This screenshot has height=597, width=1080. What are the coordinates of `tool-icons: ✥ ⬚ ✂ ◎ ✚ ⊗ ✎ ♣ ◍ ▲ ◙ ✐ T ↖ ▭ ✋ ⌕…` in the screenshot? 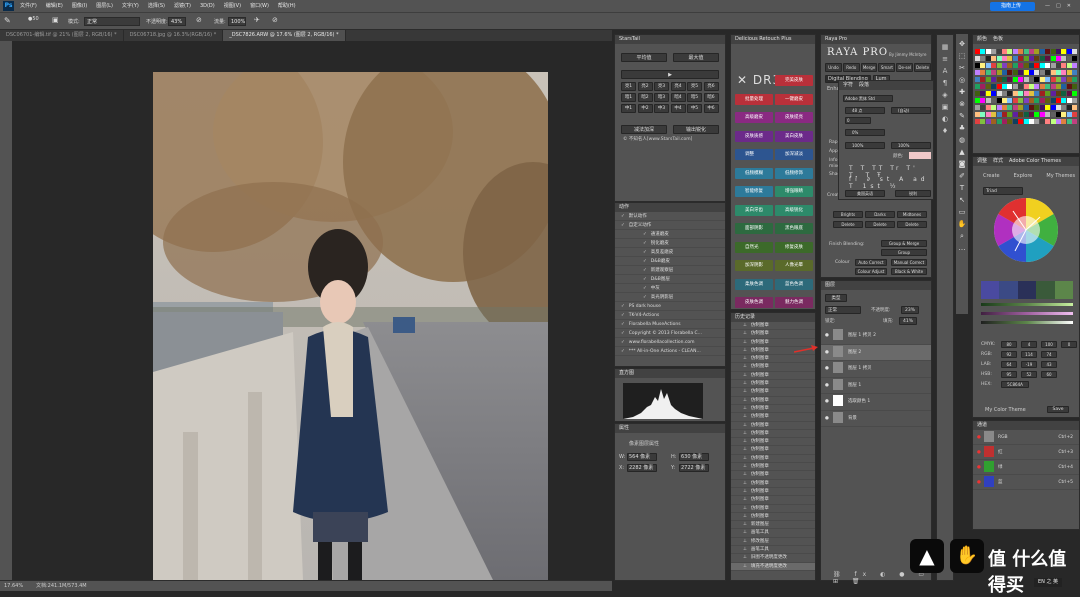 It's located at (962, 144).